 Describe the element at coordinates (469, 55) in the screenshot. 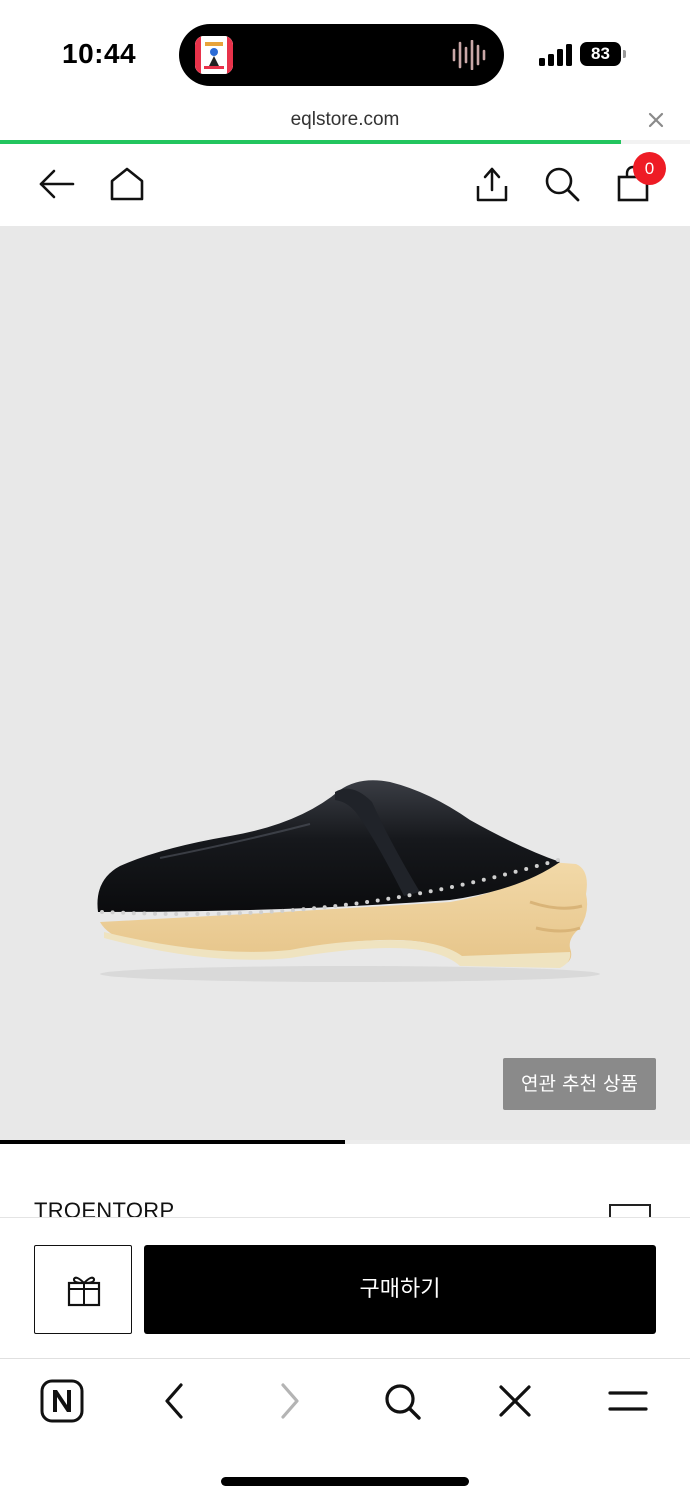

I see `audio-waveform-icon` at that location.